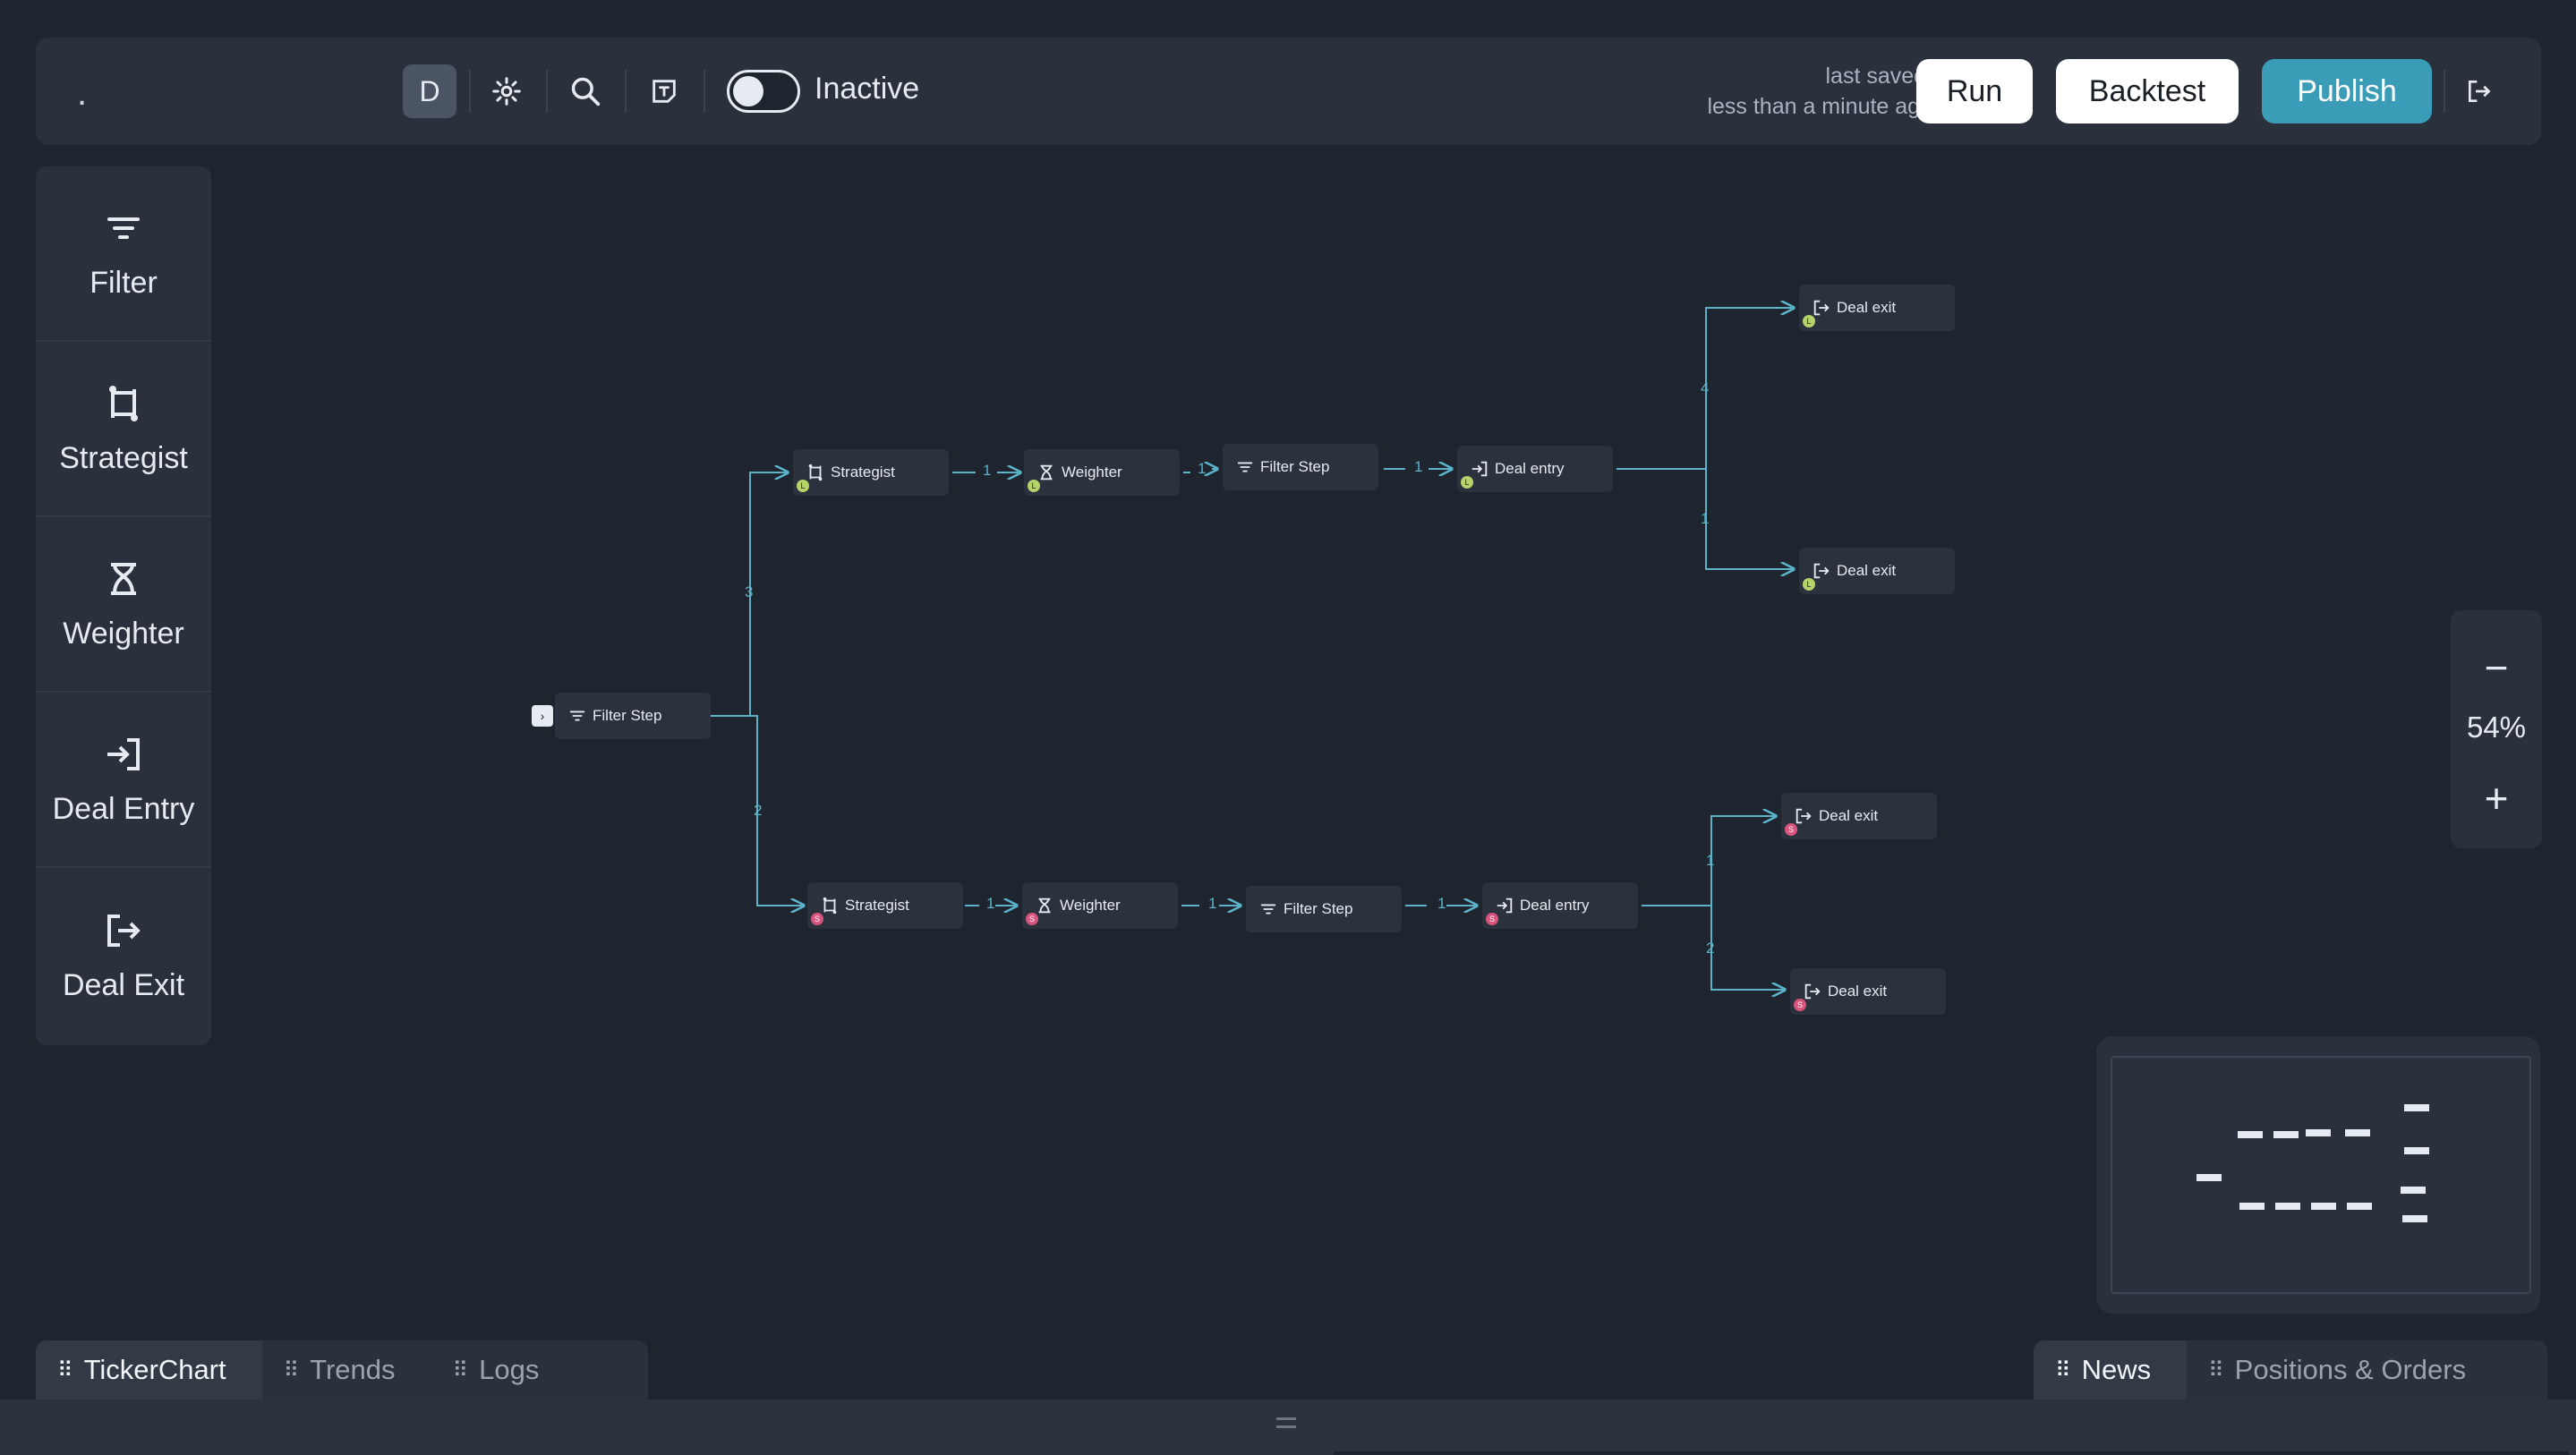 This screenshot has width=2576, height=1455. Describe the element at coordinates (763, 91) in the screenshot. I see `status-toggle` at that location.